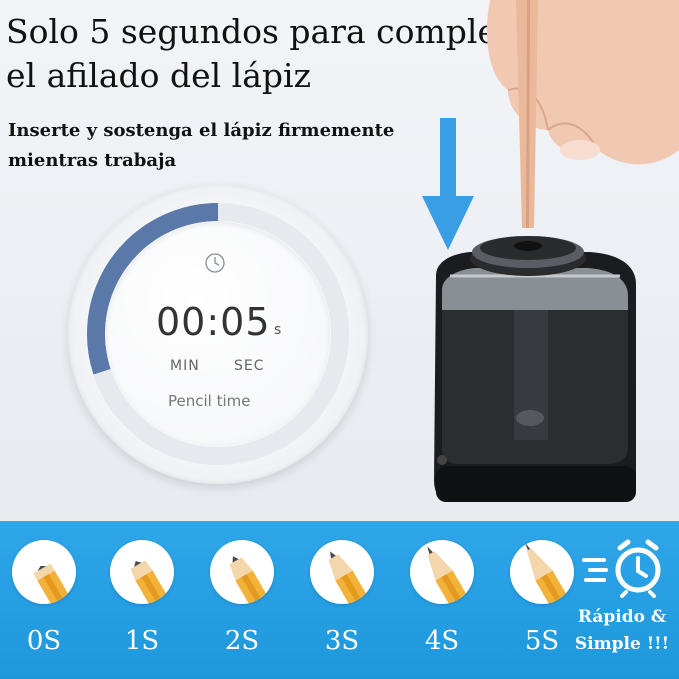 This screenshot has height=679, width=679. What do you see at coordinates (44, 605) in the screenshot?
I see `step-0s: 0S` at bounding box center [44, 605].